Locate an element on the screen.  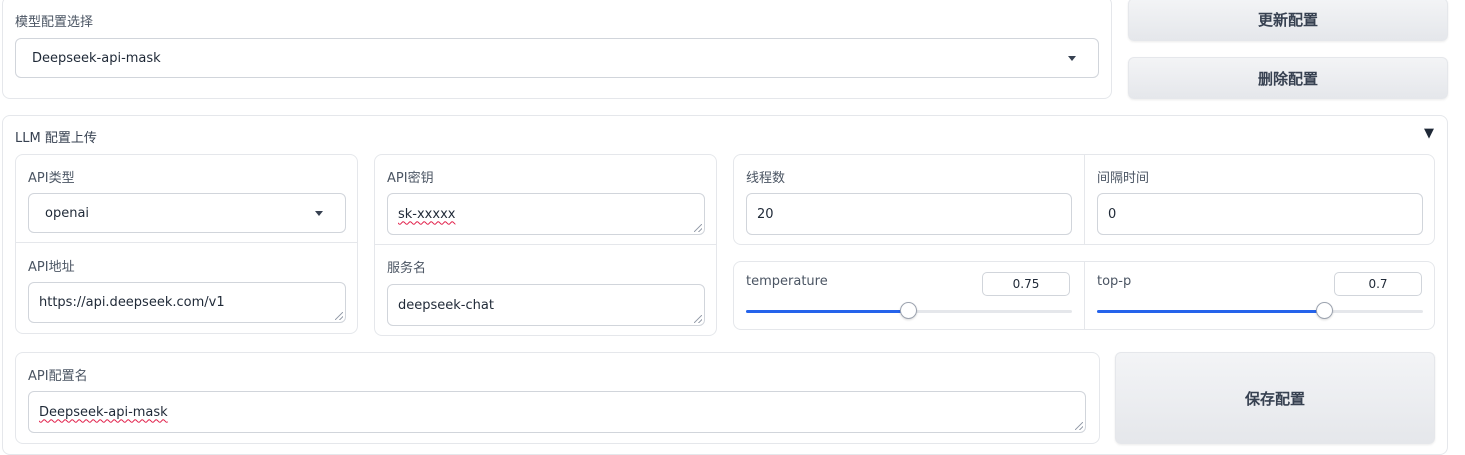
service-name-label: 服务名 is located at coordinates (407, 268).